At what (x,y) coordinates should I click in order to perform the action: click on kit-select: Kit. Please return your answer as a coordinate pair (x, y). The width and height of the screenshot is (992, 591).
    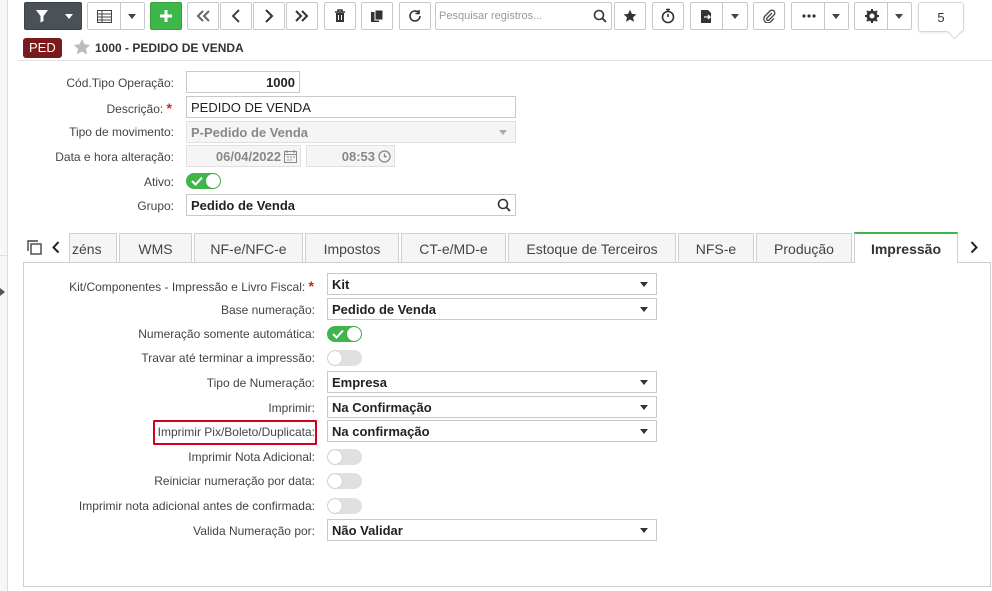
    Looking at the image, I should click on (492, 284).